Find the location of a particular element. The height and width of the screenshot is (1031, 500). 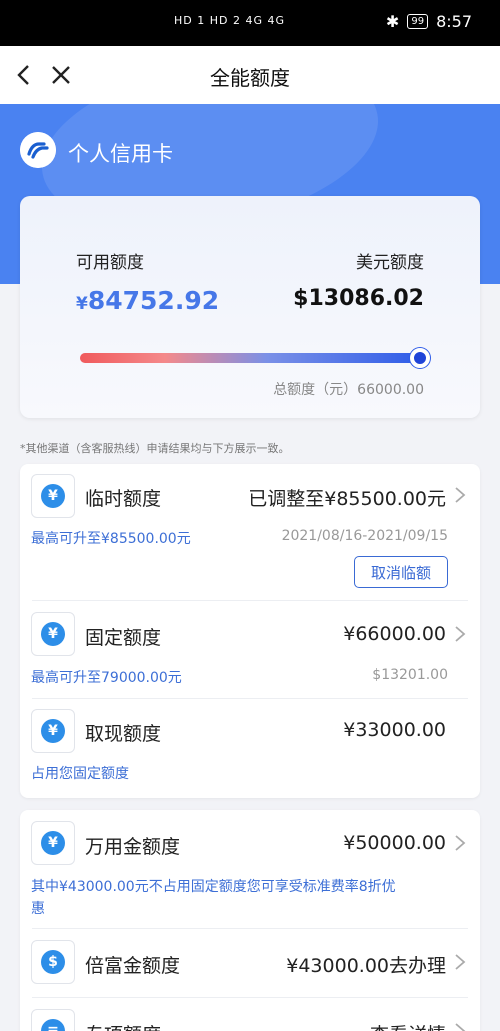

beifu-fund-title: 倍富金额度 is located at coordinates (133, 966).